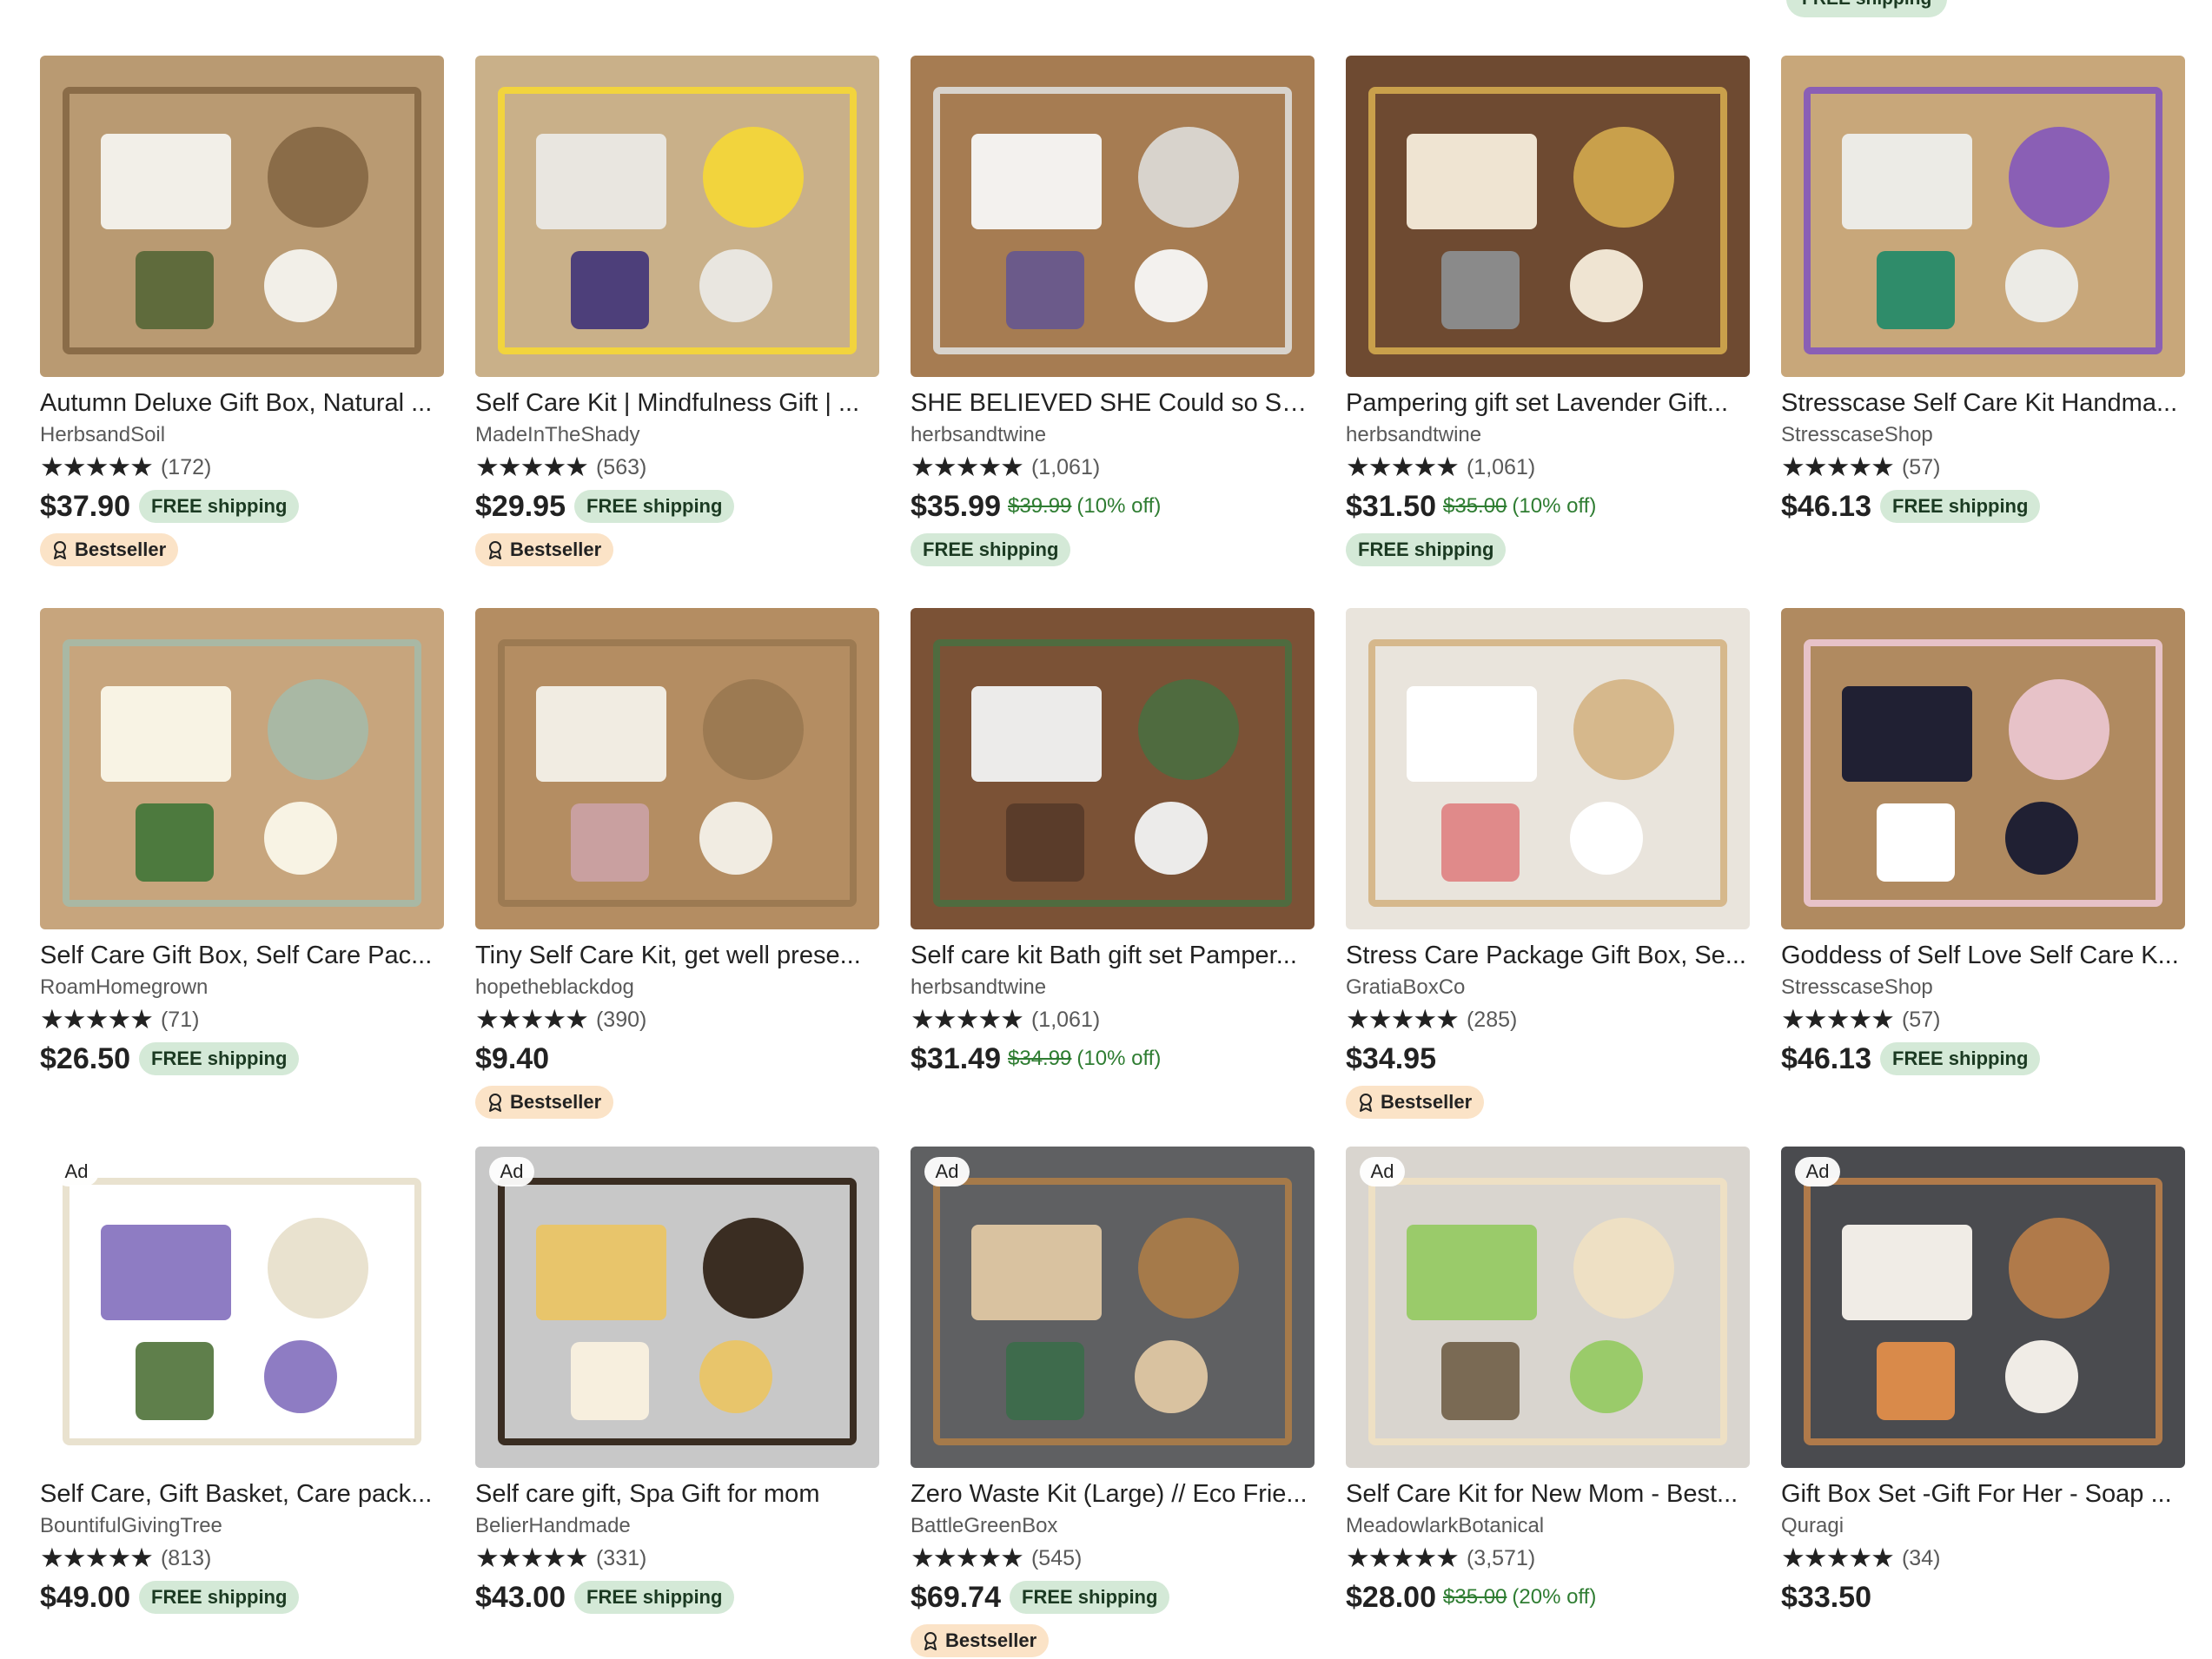 The height and width of the screenshot is (1659, 2212). I want to click on shop-name: MeadowlarkBotanical, so click(1548, 1526).